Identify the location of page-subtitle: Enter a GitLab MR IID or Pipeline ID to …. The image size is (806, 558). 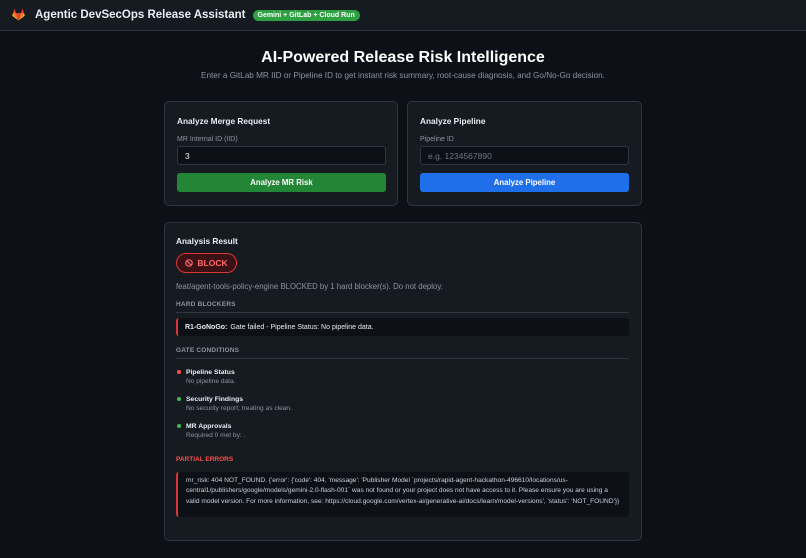
(403, 75).